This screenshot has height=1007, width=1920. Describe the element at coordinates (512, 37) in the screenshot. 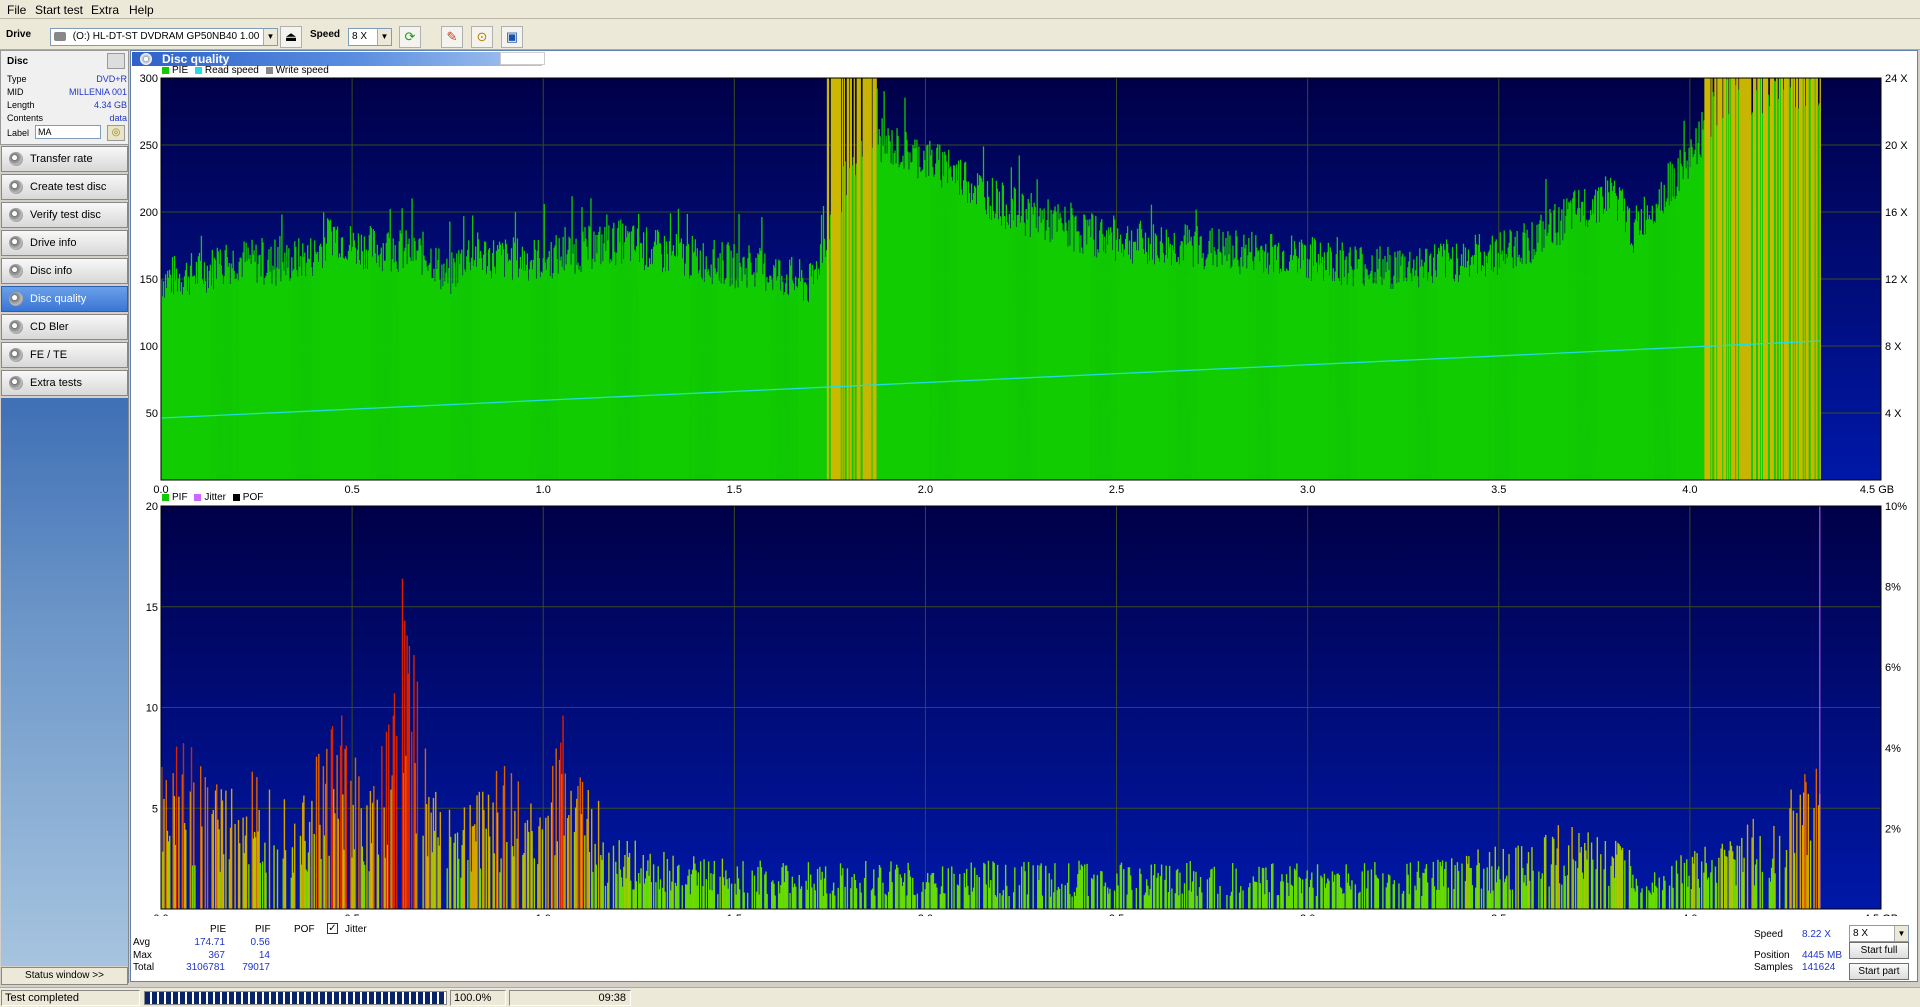

I see `save-button: ▣` at that location.